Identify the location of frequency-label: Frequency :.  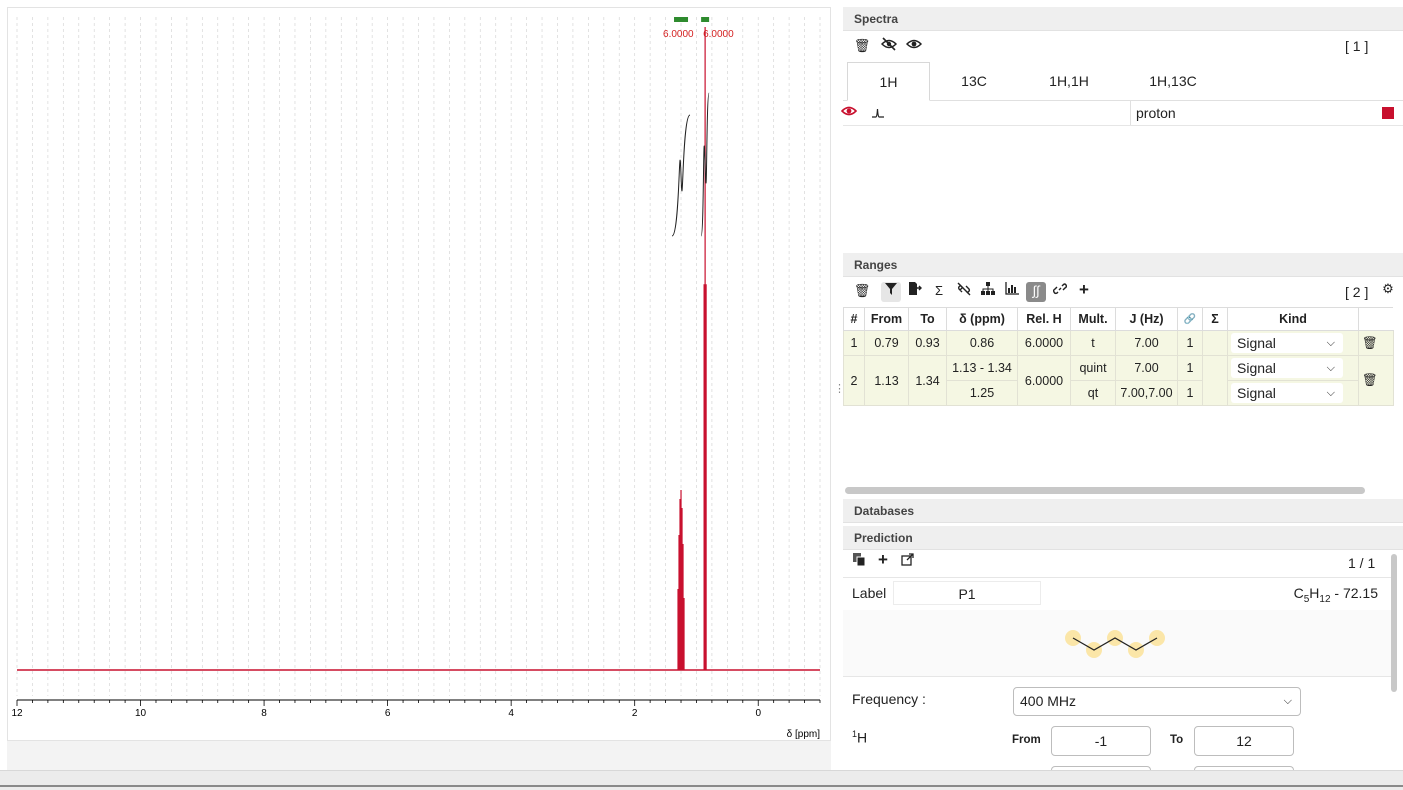
(889, 699).